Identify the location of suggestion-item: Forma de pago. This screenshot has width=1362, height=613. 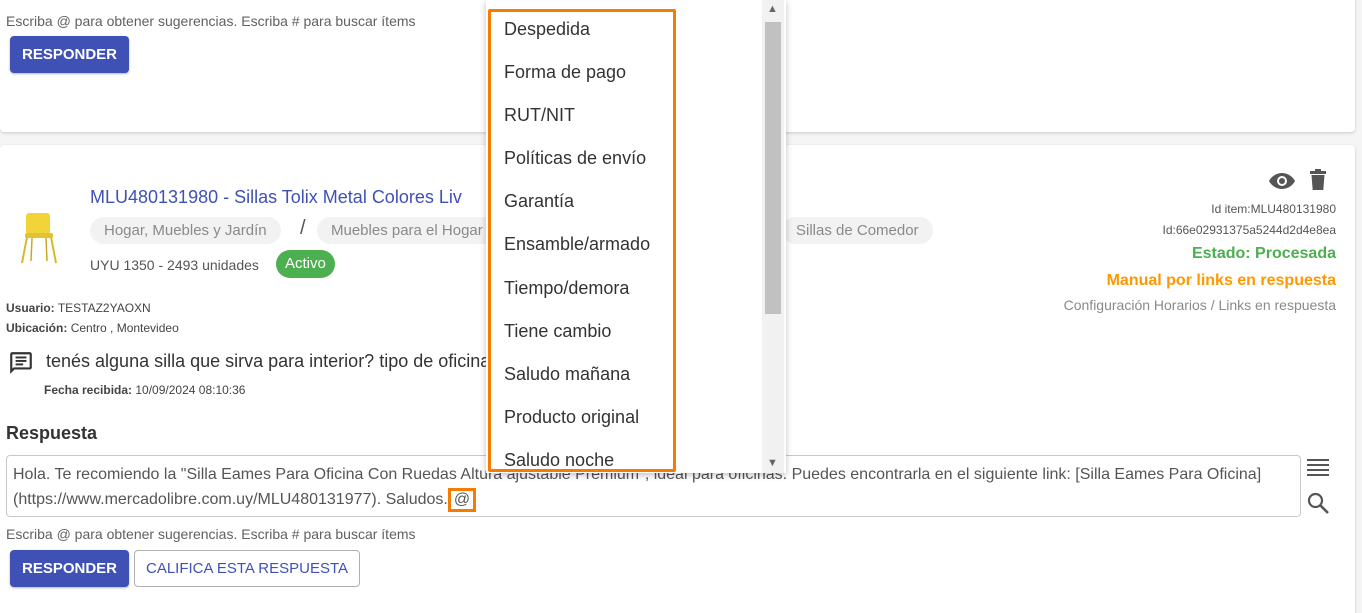
(577, 72).